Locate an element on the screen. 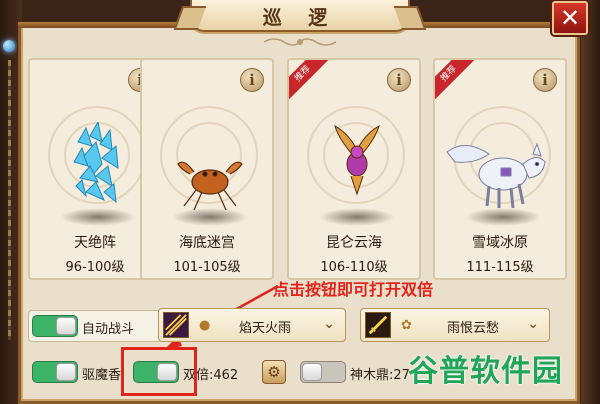 This screenshot has width=600, height=404. dungeon-level: 101-105级 is located at coordinates (207, 267).